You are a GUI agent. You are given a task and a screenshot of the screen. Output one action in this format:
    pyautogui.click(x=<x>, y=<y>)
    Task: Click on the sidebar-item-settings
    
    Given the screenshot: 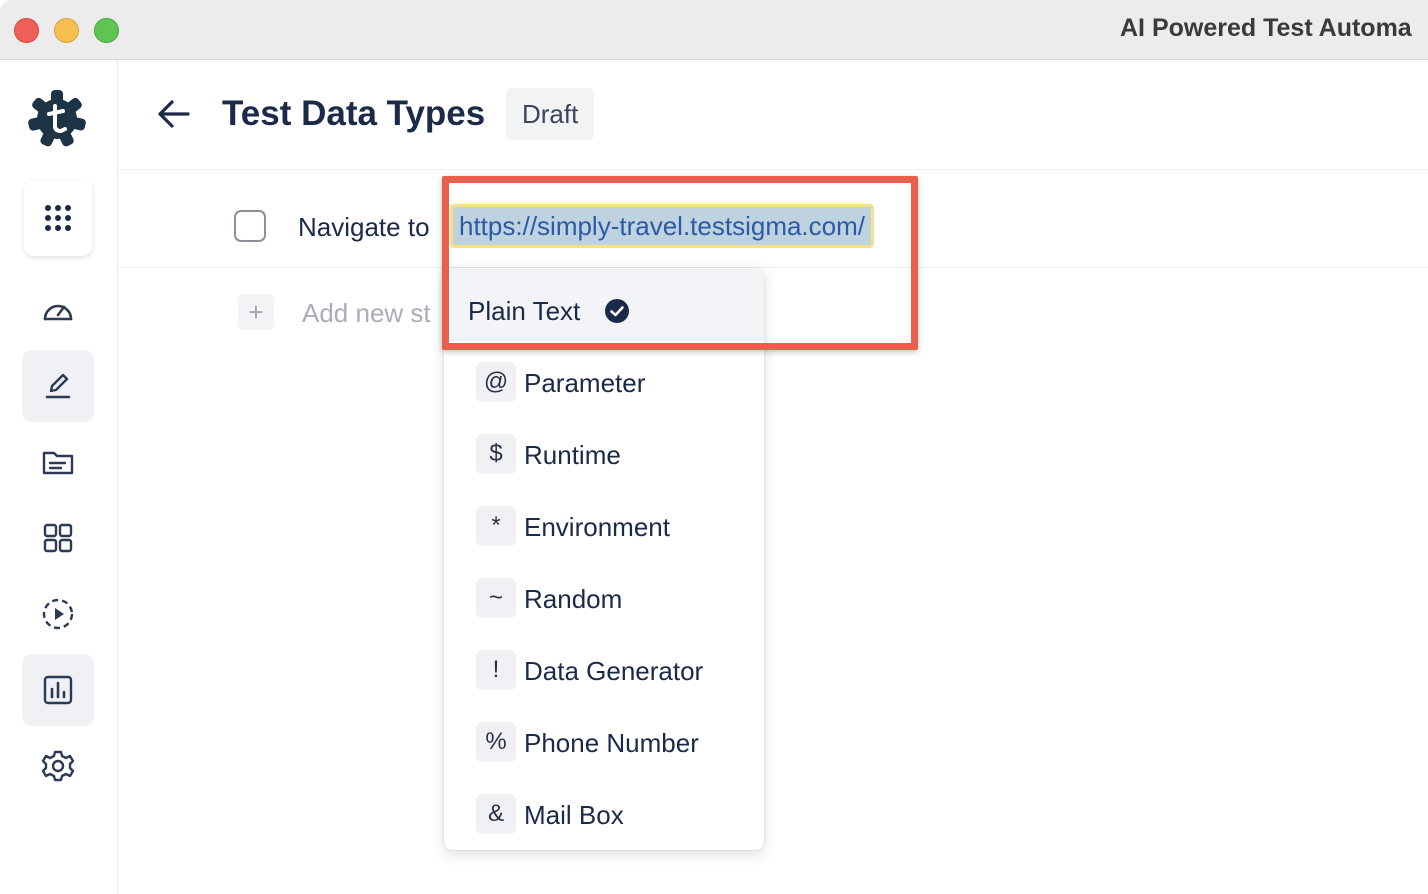 What is the action you would take?
    pyautogui.click(x=58, y=766)
    